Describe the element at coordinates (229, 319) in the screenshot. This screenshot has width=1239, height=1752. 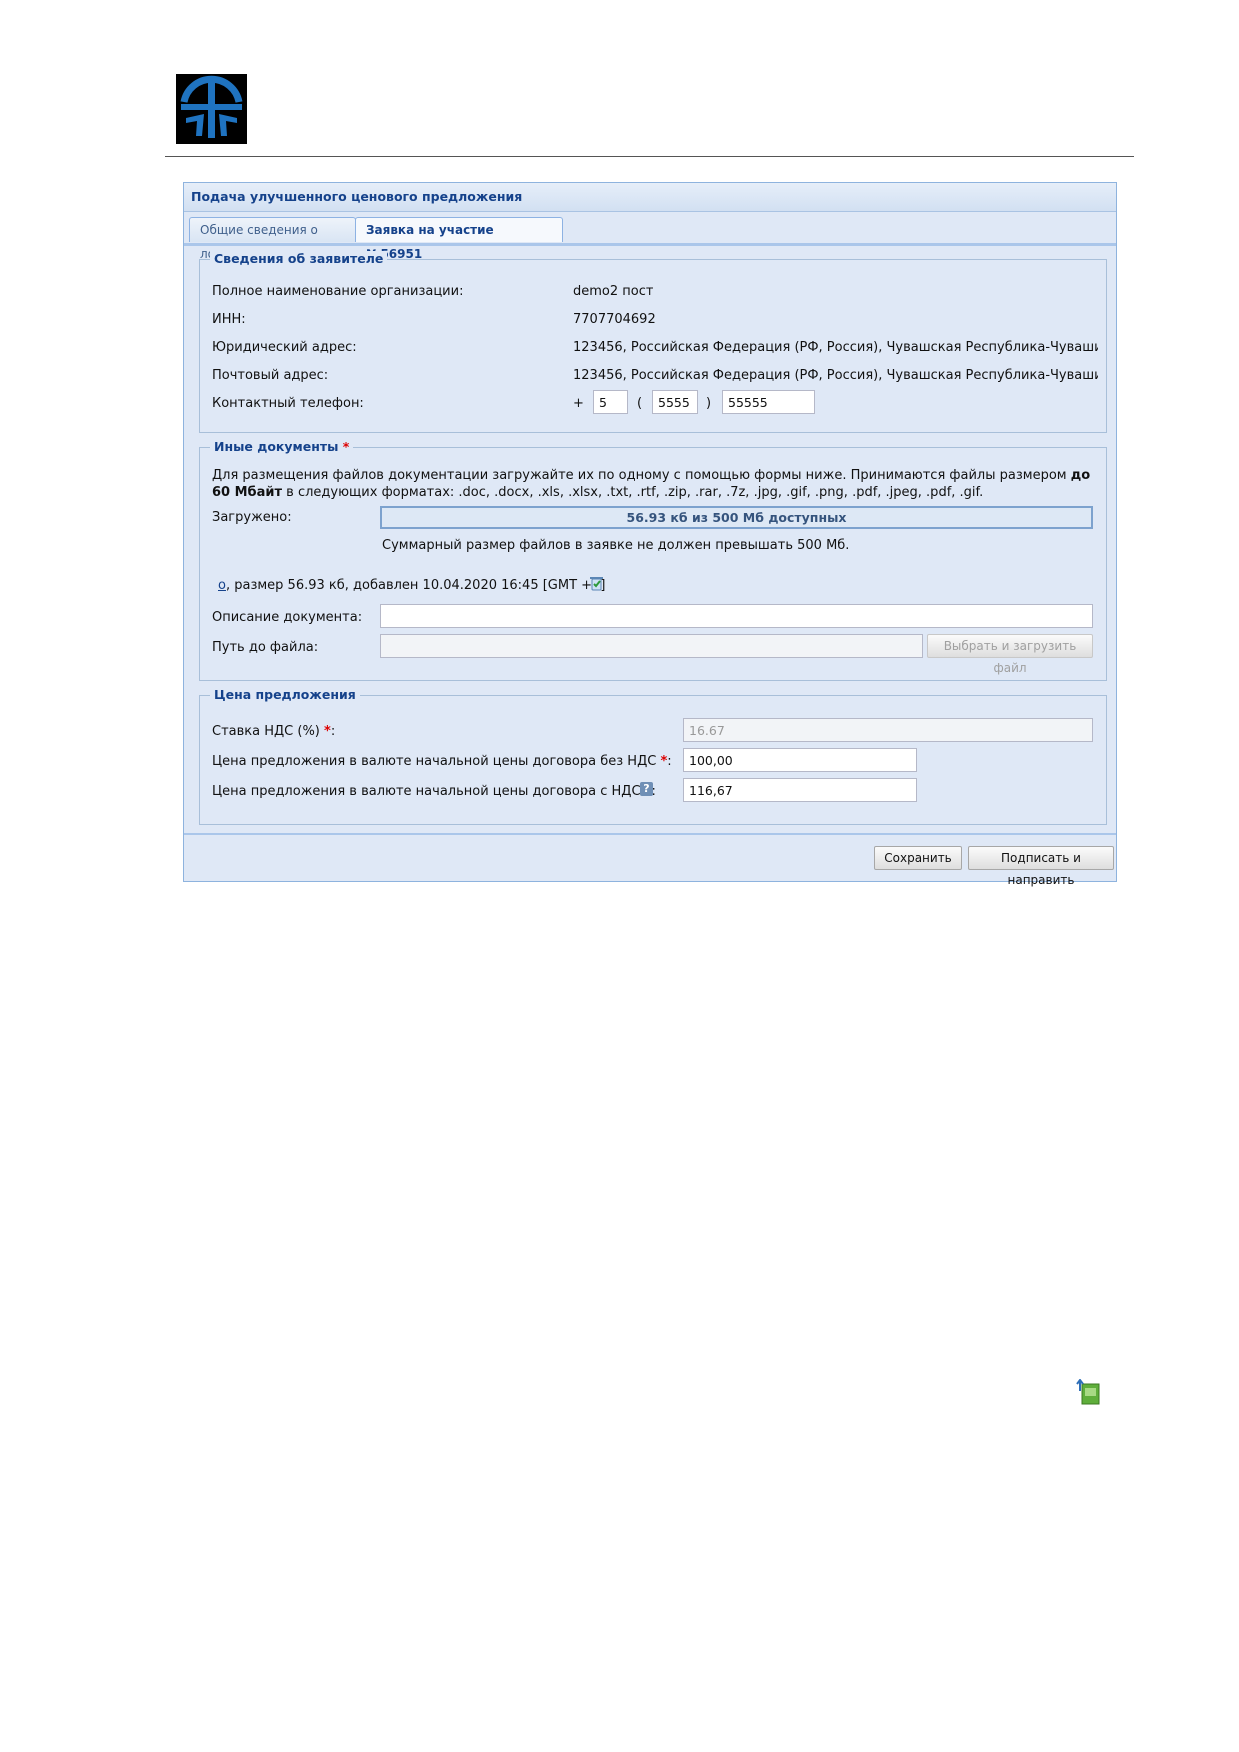
I see `inn-label: ИНН:` at that location.